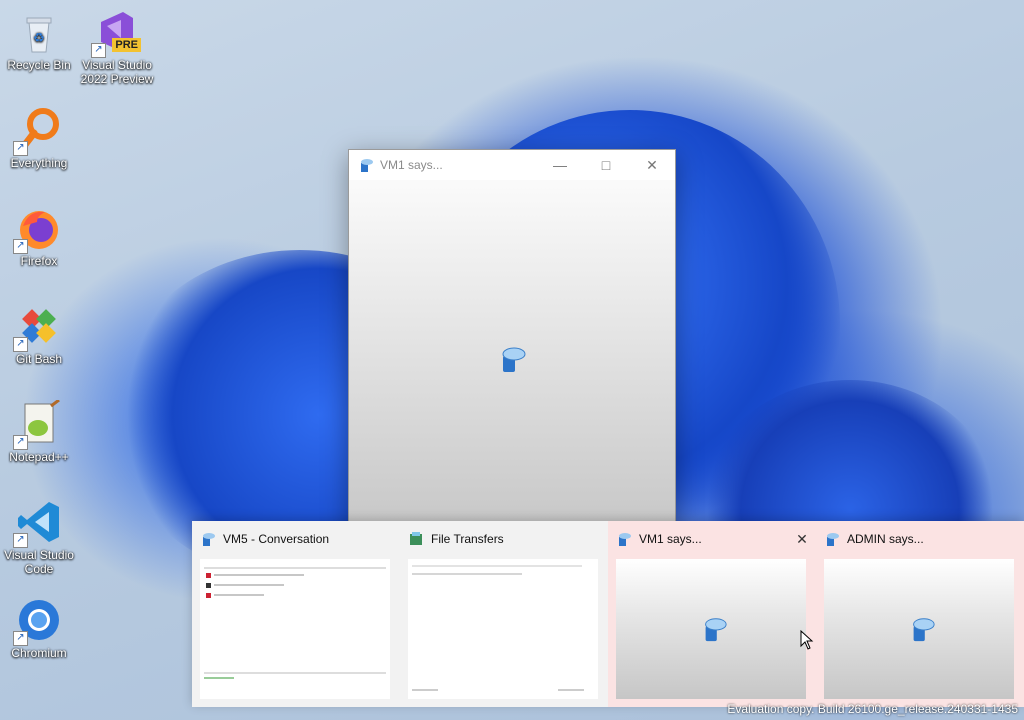 This screenshot has width=1024, height=720. I want to click on desktop-icon-label: Notepad++, so click(39, 457).